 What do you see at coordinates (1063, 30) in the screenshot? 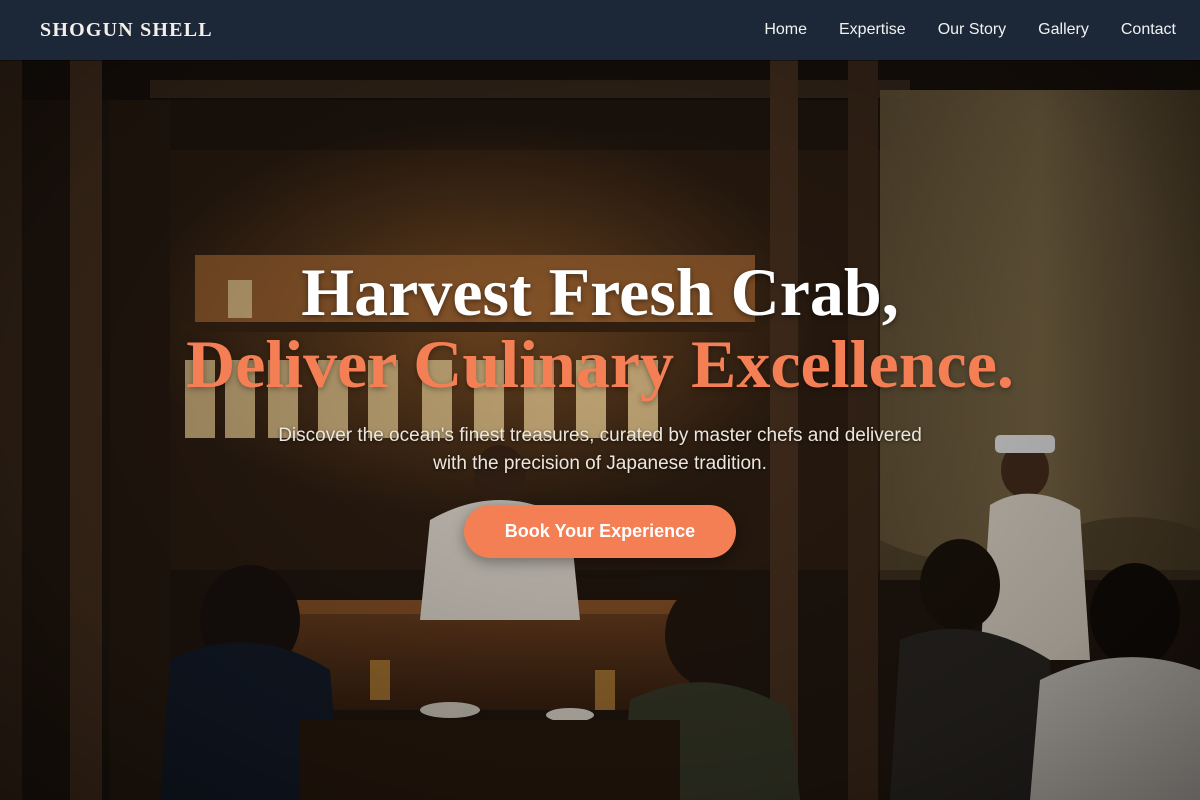
I see `nav-link-gallery: Gallery` at bounding box center [1063, 30].